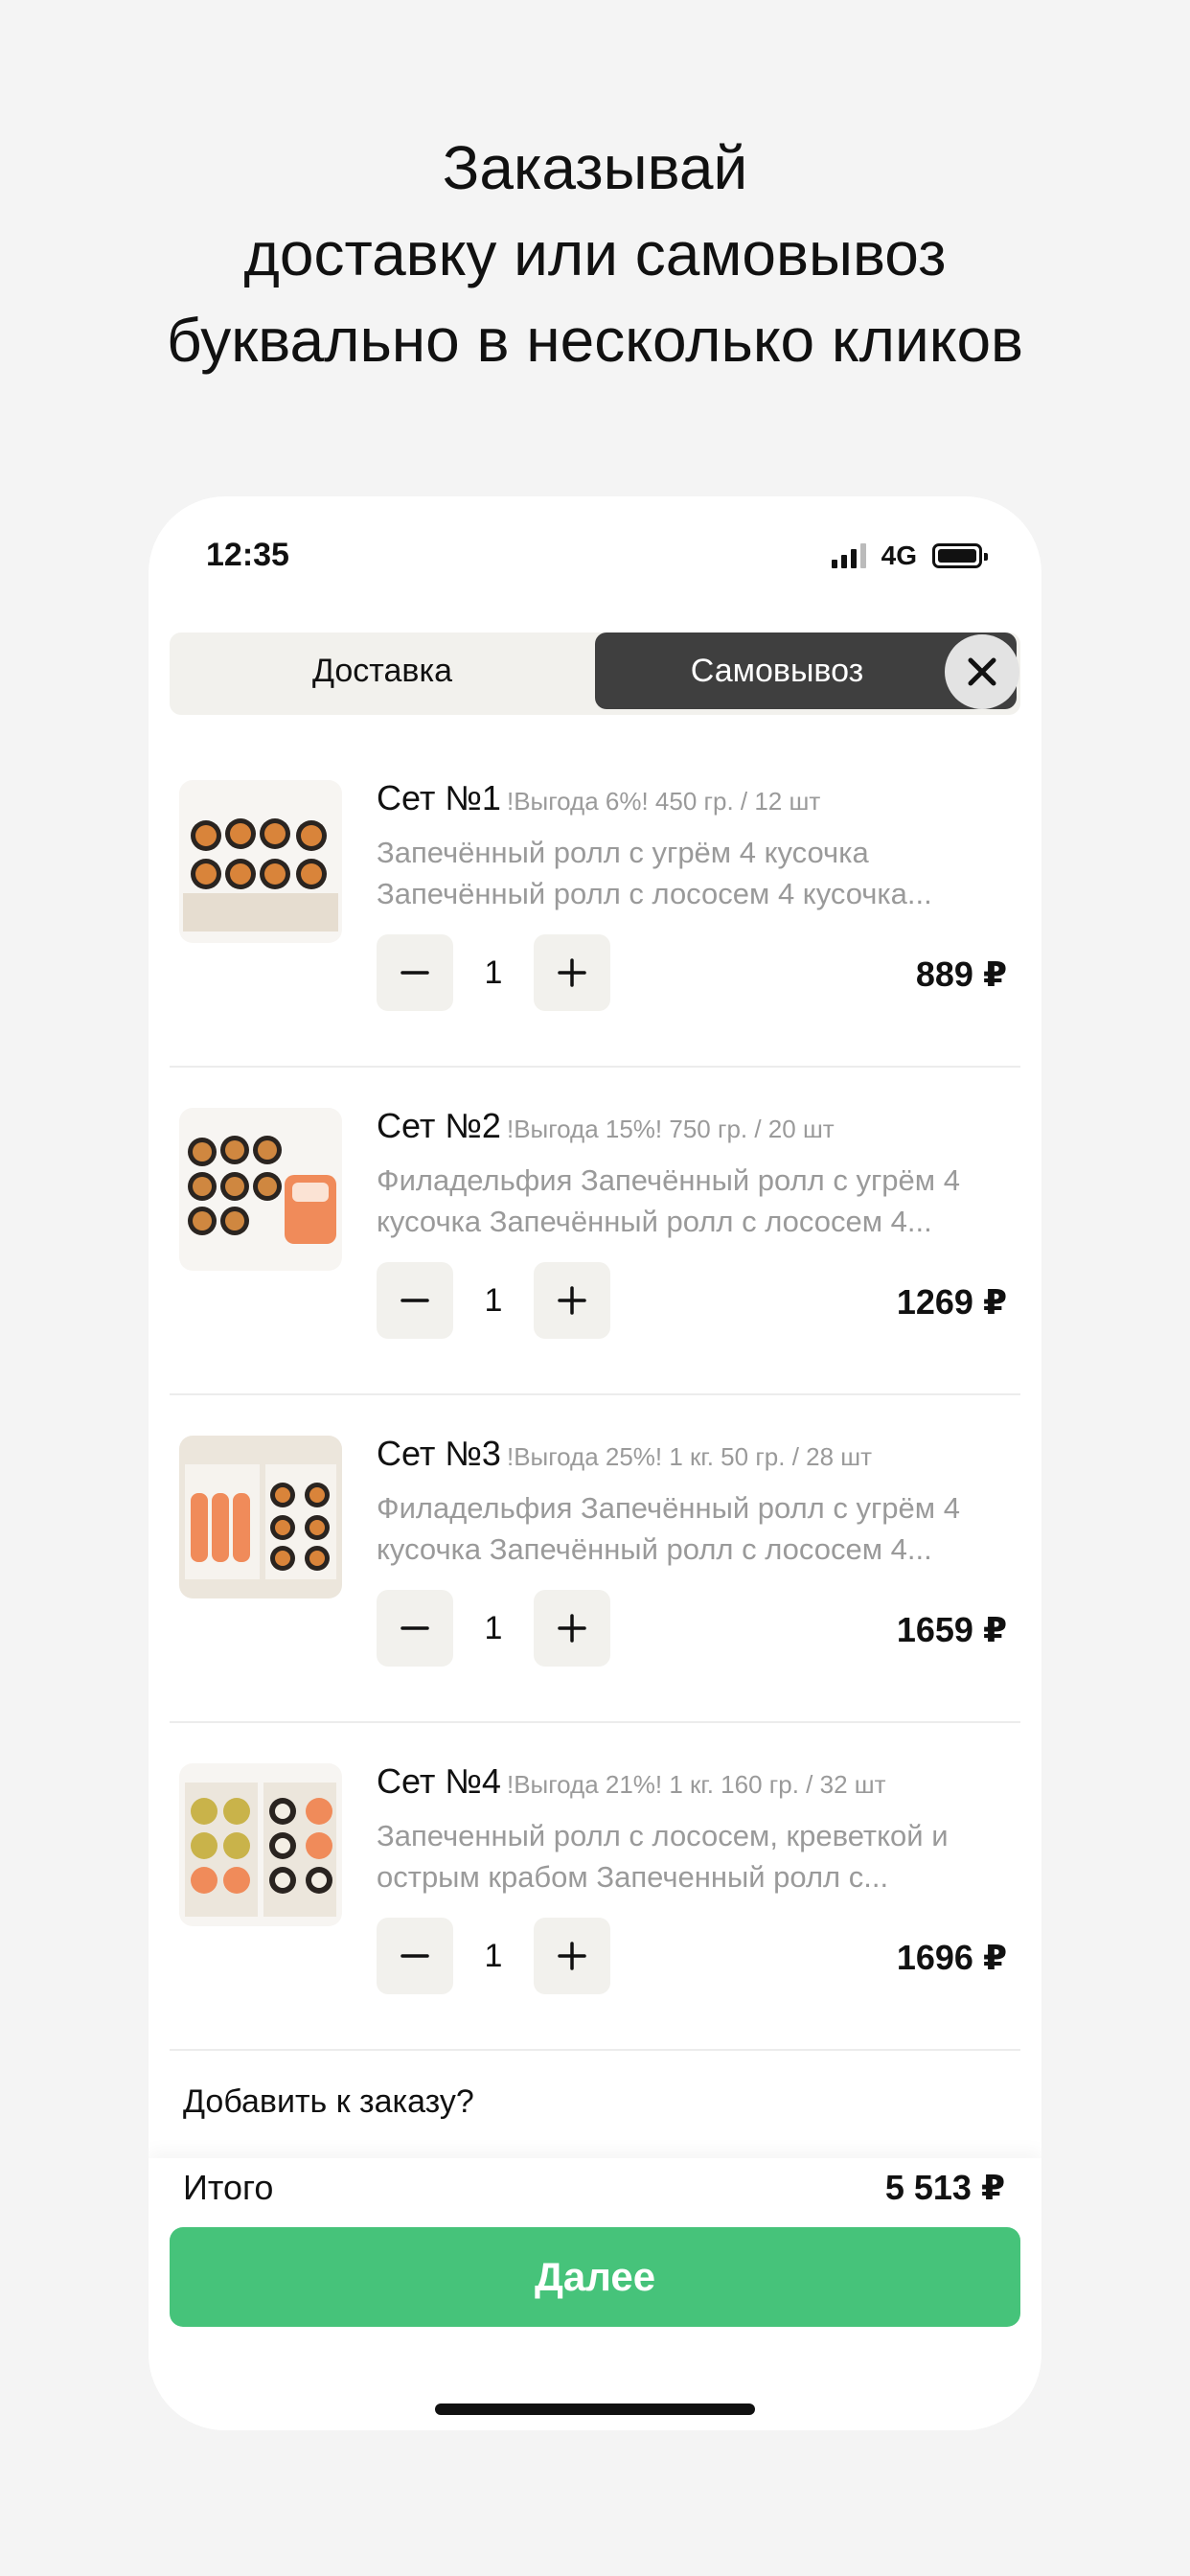  What do you see at coordinates (899, 555) in the screenshot?
I see `network-type: 4G` at bounding box center [899, 555].